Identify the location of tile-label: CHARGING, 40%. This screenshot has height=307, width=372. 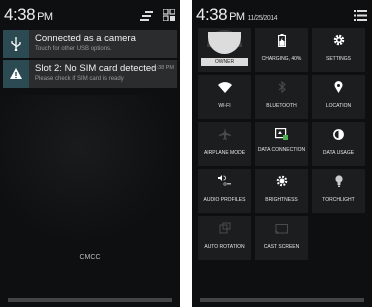
(281, 59).